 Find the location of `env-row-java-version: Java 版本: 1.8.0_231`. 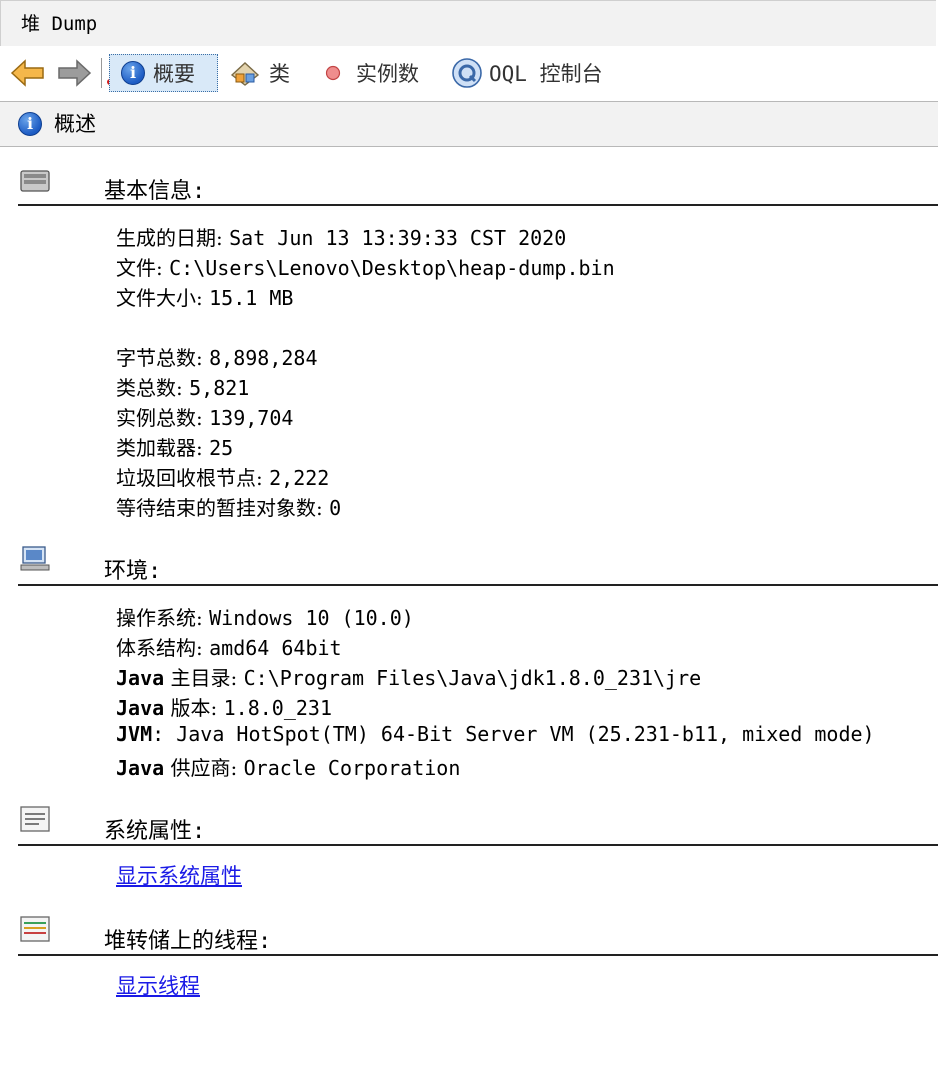

env-row-java-version: Java 版本: 1.8.0_231 is located at coordinates (224, 706).